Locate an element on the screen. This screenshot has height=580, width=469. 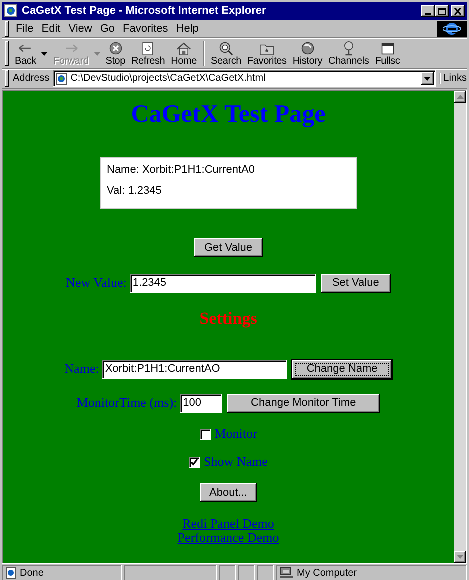
menu-item: View is located at coordinates (80, 28).